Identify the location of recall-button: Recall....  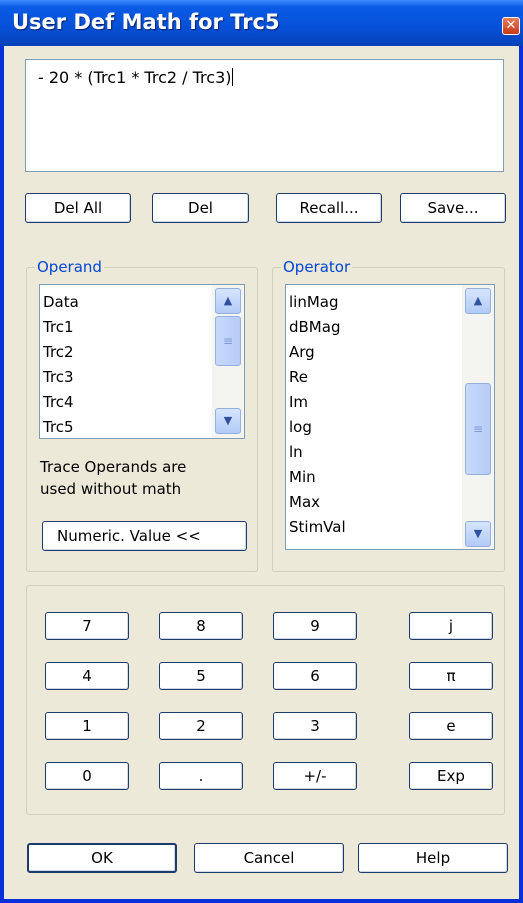
(329, 208).